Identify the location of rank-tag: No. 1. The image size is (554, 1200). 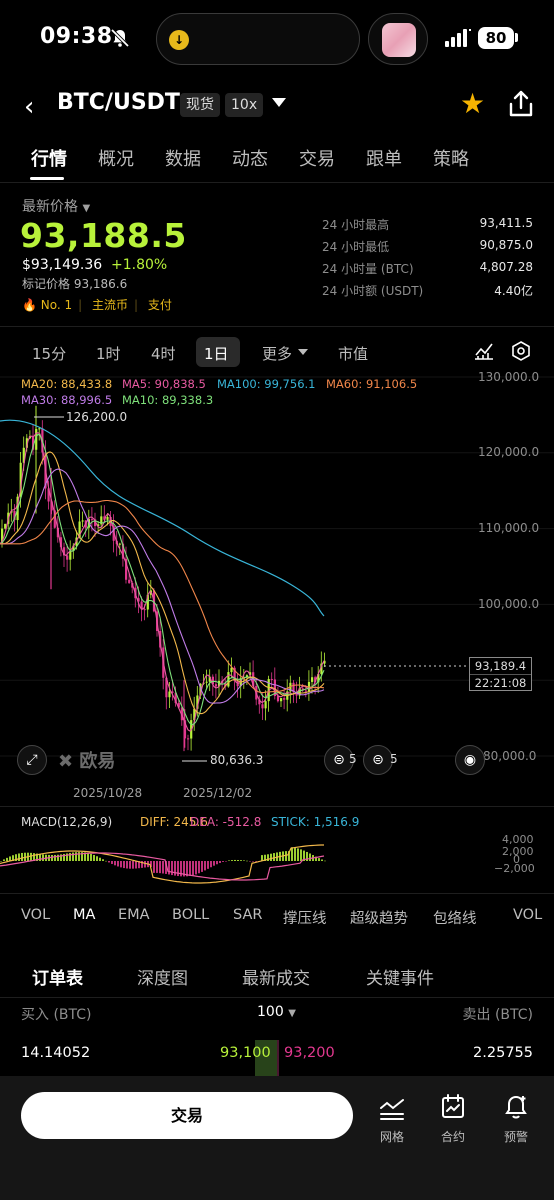
(56, 305).